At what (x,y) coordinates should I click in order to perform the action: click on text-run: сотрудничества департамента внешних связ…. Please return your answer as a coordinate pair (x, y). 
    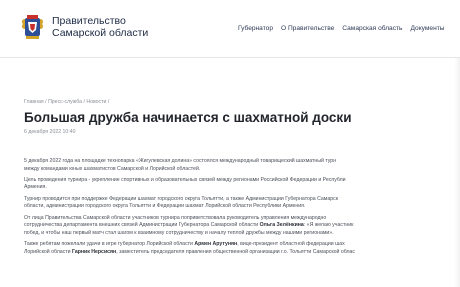
    Looking at the image, I should click on (142, 225).